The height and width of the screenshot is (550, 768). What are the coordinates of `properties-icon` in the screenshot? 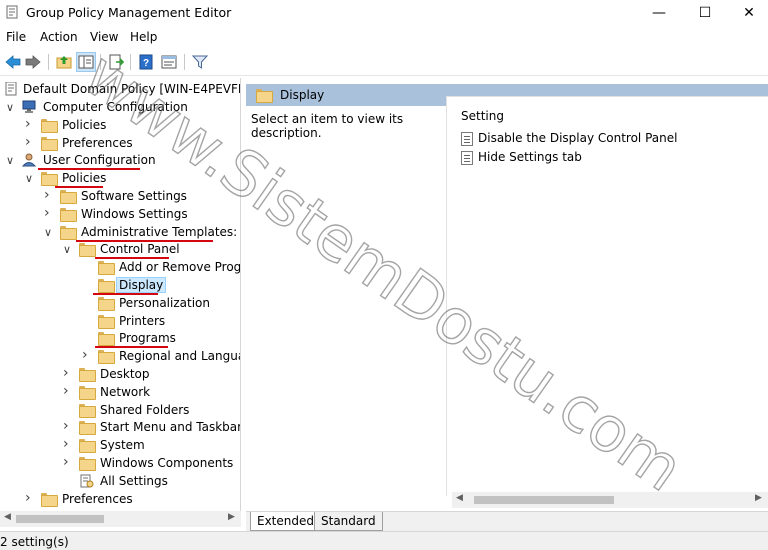 It's located at (169, 62).